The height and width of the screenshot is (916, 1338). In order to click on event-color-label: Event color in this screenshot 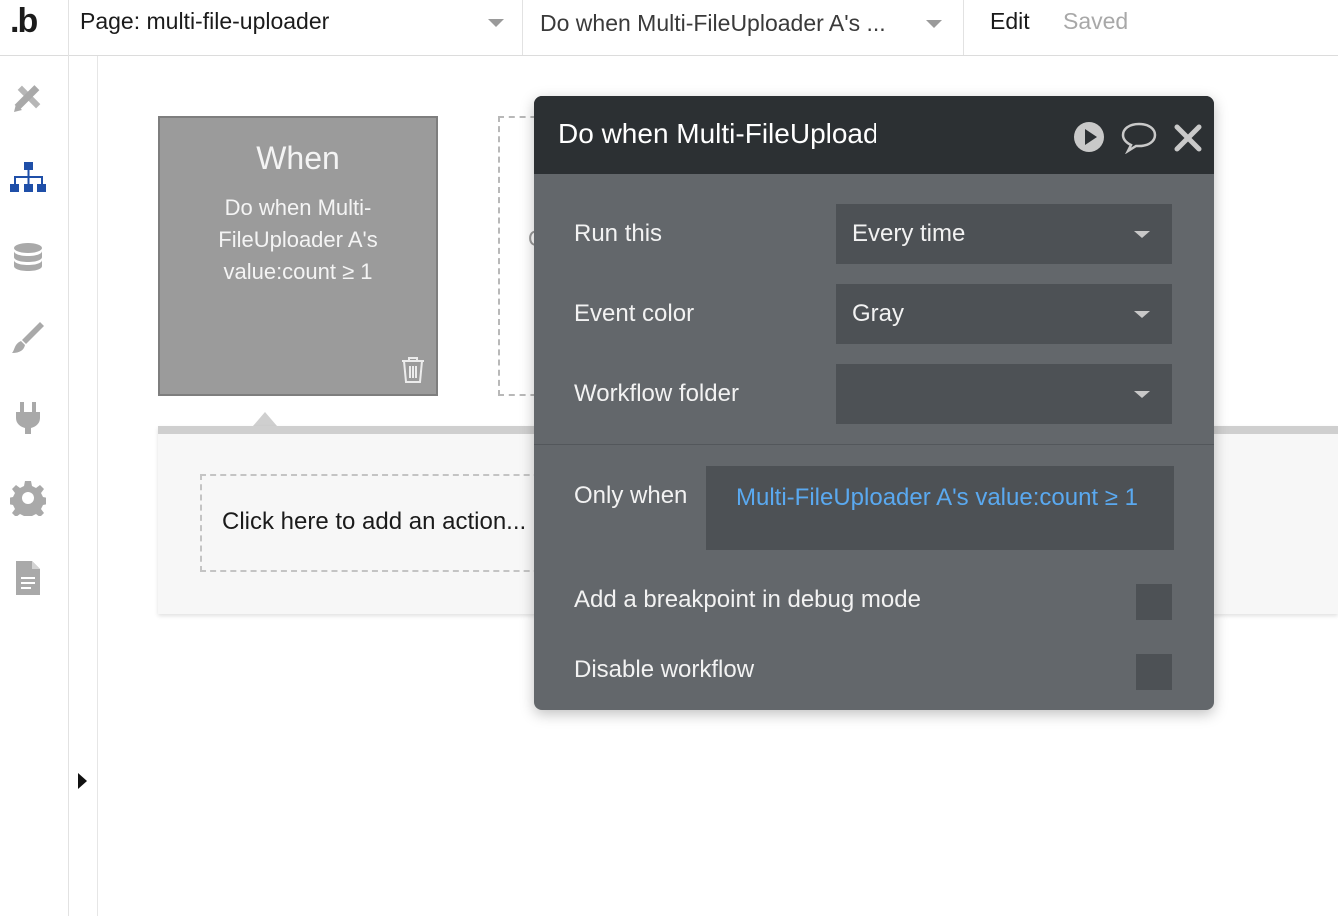, I will do `click(634, 313)`.